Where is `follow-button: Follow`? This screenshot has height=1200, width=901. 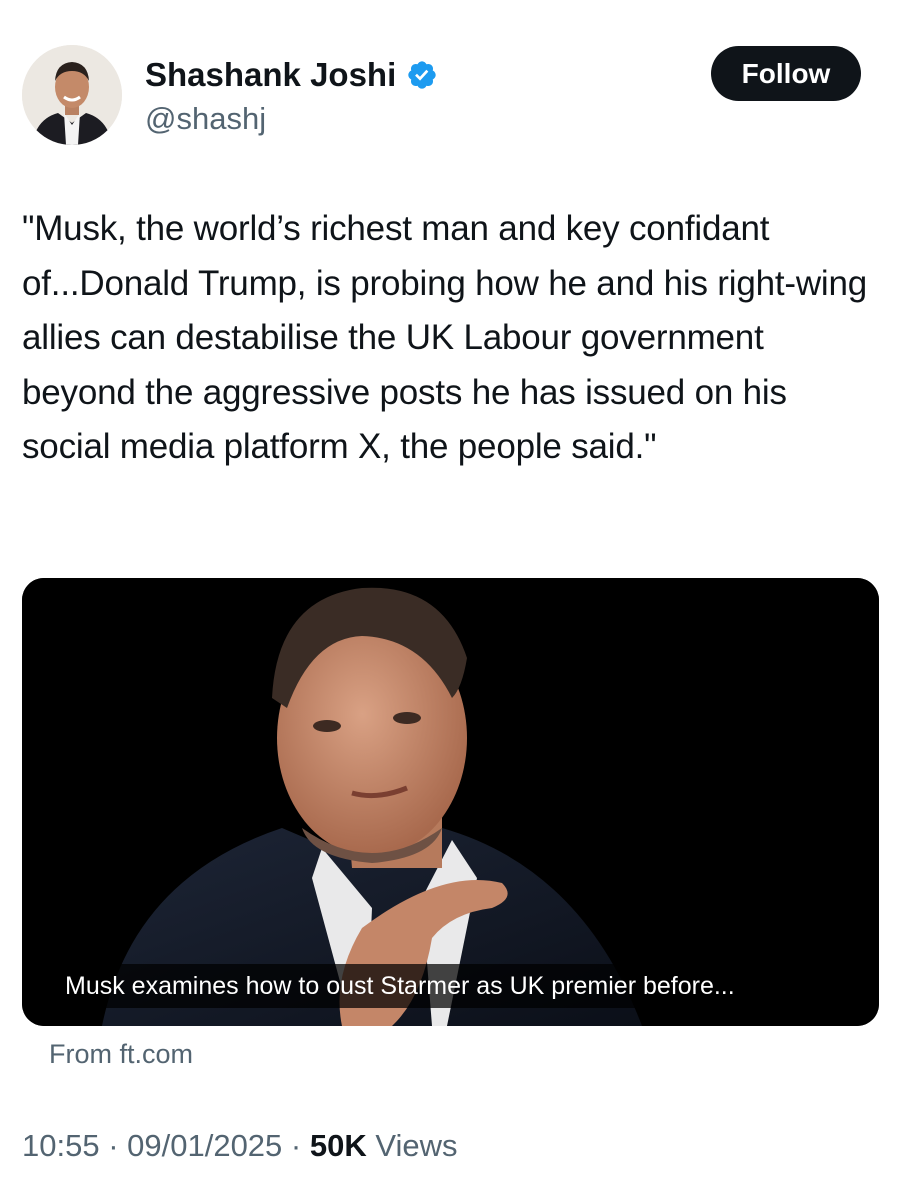
follow-button: Follow is located at coordinates (786, 73).